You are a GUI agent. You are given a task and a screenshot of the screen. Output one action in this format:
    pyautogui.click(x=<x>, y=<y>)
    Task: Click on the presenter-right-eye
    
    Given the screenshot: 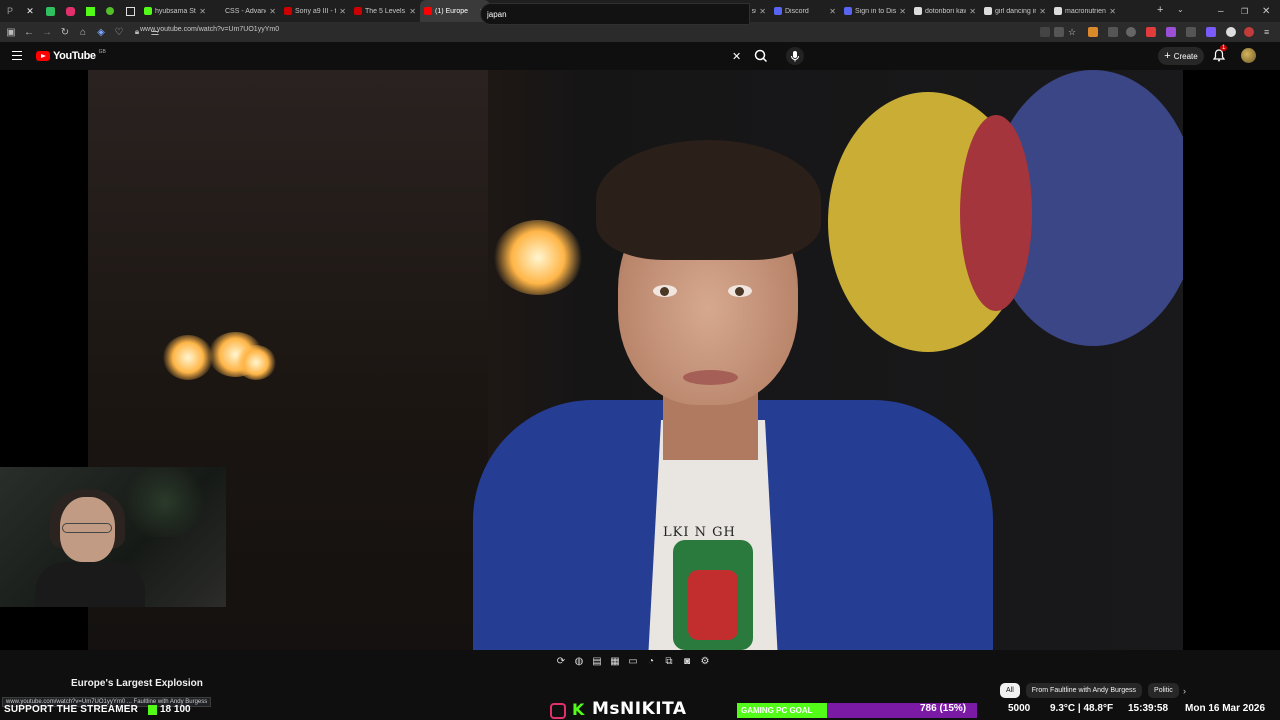 What is the action you would take?
    pyautogui.click(x=740, y=291)
    